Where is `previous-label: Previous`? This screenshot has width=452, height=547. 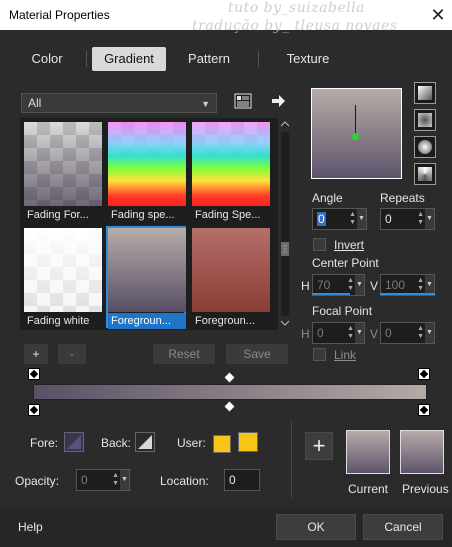 previous-label: Previous is located at coordinates (425, 489).